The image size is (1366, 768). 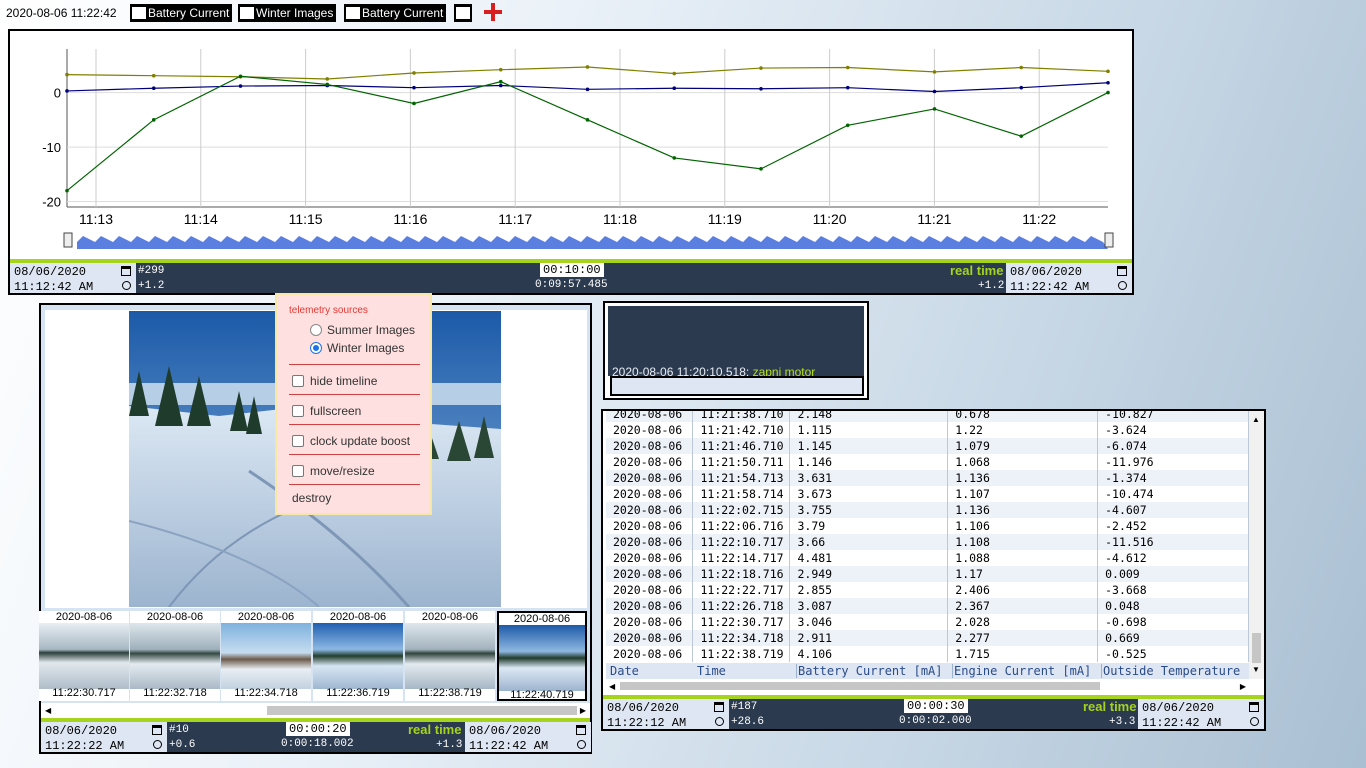 I want to click on table-row: 2020-08-06 11:21:58.714 3.673 1.107 -10.474, so click(x=927, y=494).